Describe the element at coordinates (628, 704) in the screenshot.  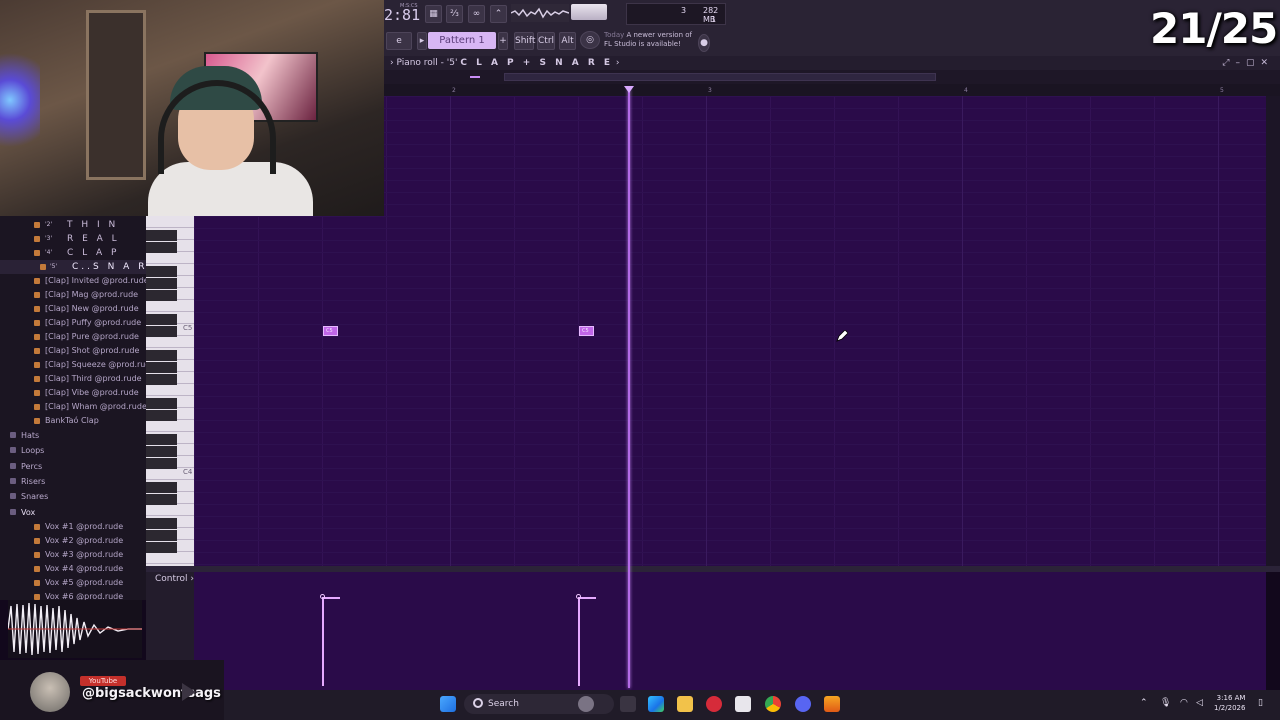
I see `task-view-icon` at that location.